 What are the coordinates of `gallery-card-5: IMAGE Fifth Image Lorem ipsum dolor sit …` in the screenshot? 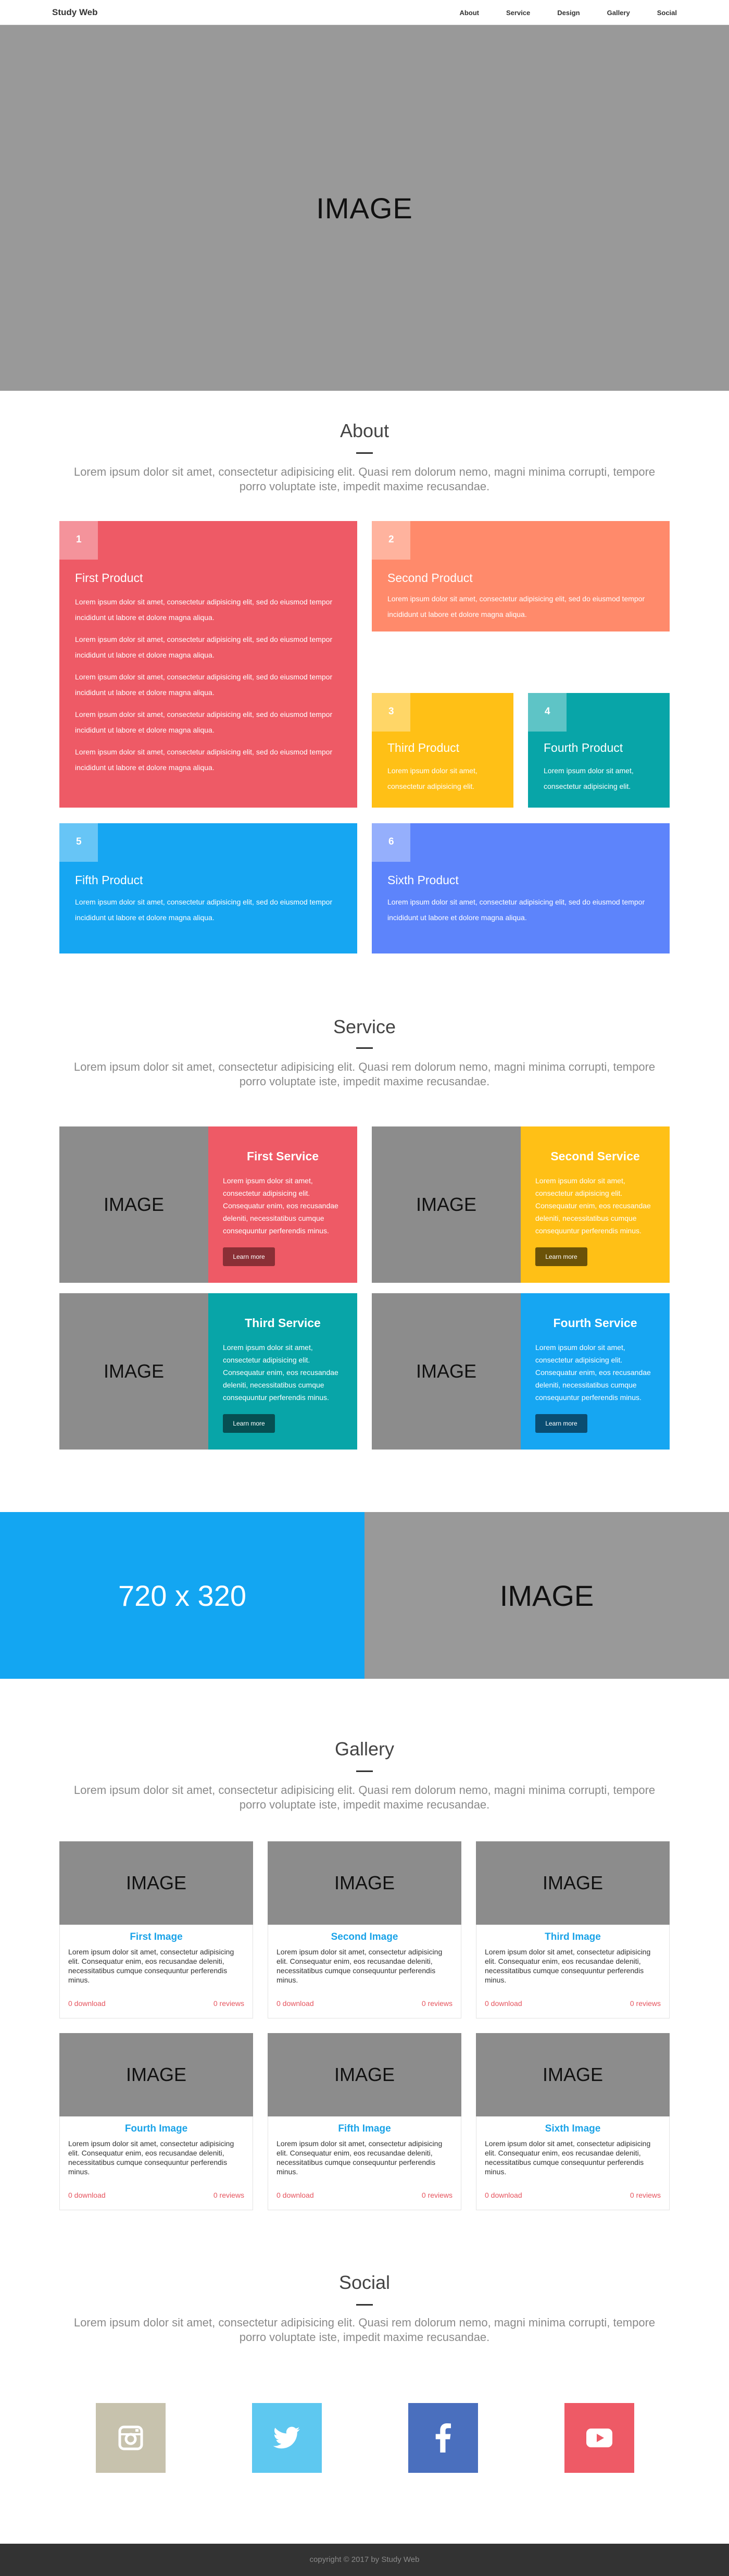 It's located at (364, 2121).